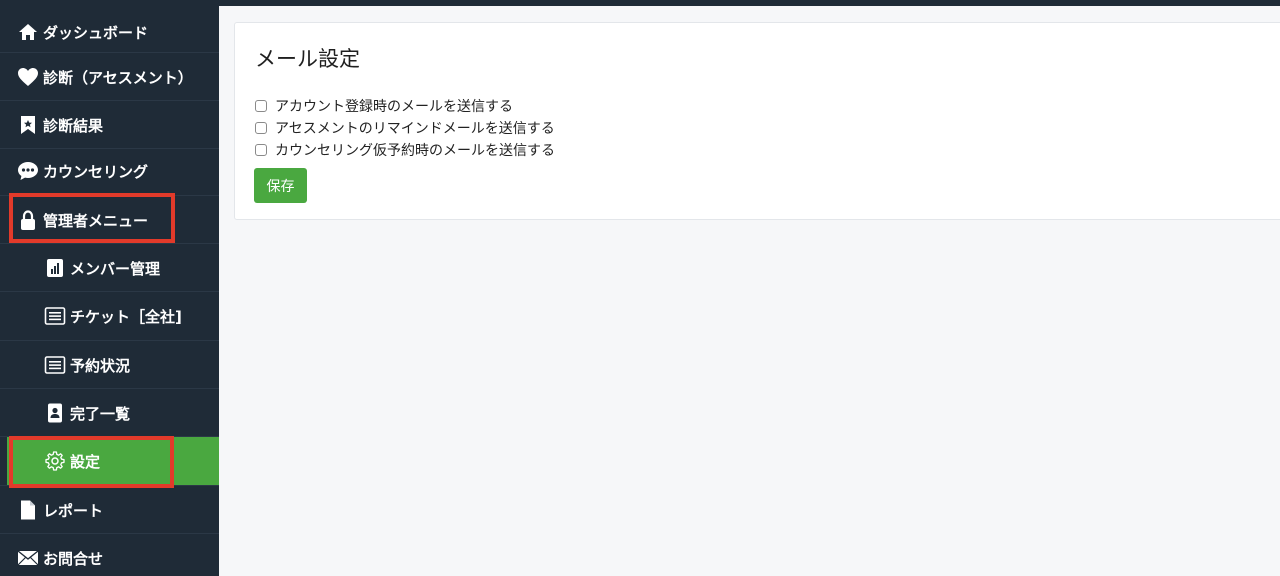 The width and height of the screenshot is (1280, 576). Describe the element at coordinates (73, 558) in the screenshot. I see `sidebar-item-label: お問合せ` at that location.